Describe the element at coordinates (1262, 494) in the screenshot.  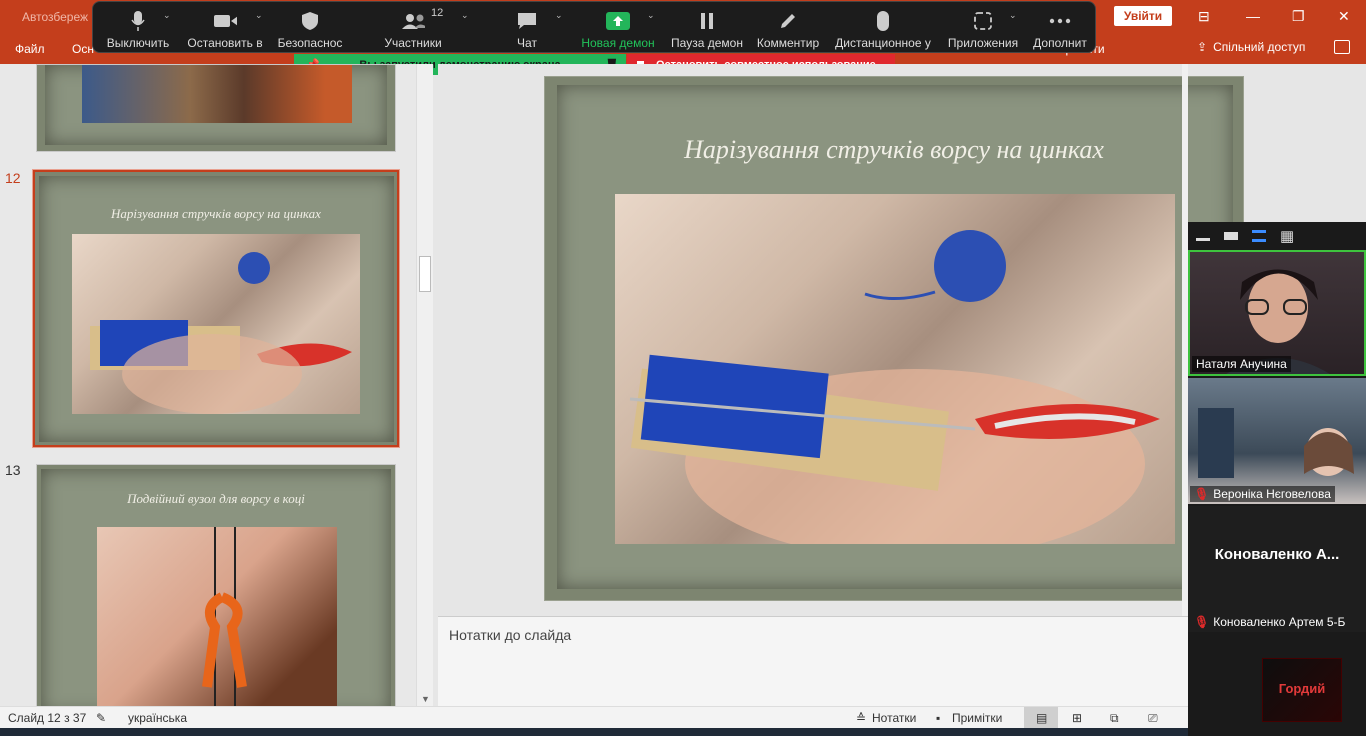
I see `participant-name: 🎙 Вероніка Нєговелова` at that location.